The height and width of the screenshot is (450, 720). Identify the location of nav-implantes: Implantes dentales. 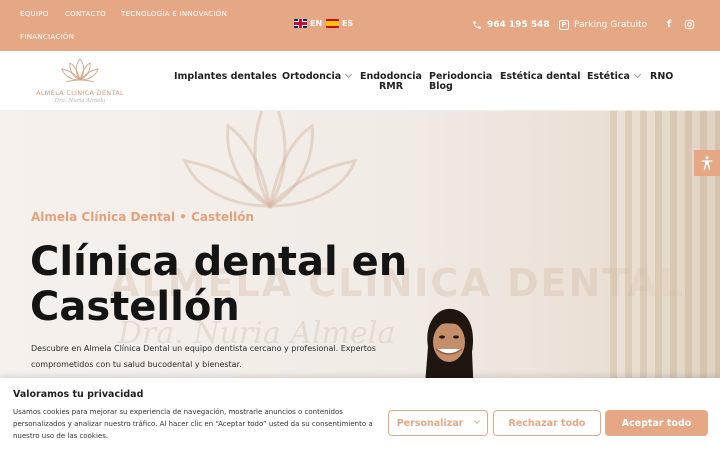
(225, 77).